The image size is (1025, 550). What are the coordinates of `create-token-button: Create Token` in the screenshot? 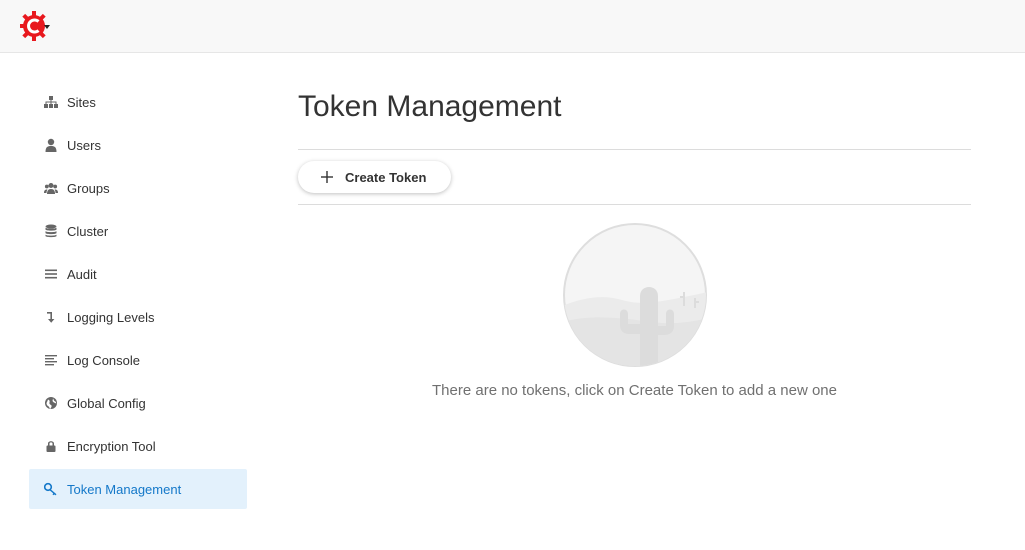 It's located at (375, 177).